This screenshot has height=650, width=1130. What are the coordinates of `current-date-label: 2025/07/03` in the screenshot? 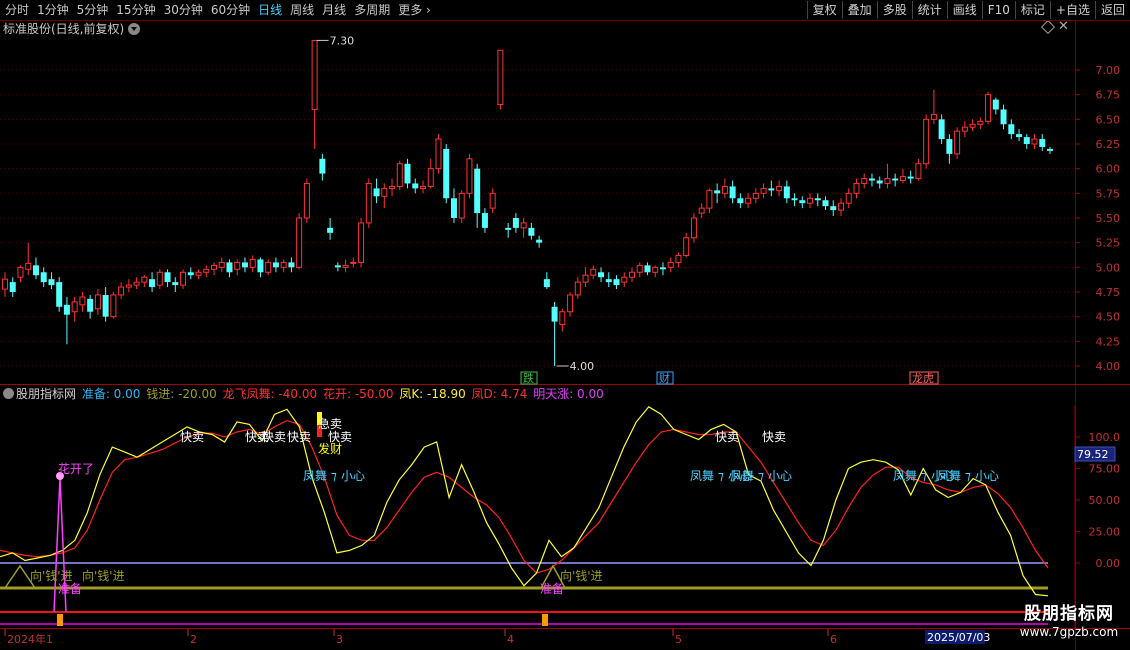 It's located at (958, 637).